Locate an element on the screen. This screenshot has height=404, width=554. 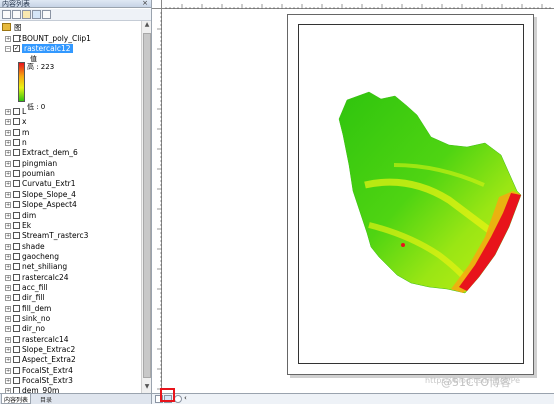
list-by-selection-icon is located at coordinates (36, 14).